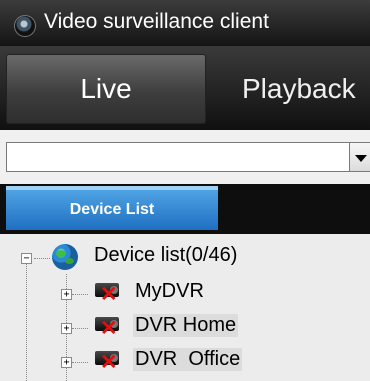 The width and height of the screenshot is (370, 381). I want to click on tree-node-label: MyDVR, so click(169, 291).